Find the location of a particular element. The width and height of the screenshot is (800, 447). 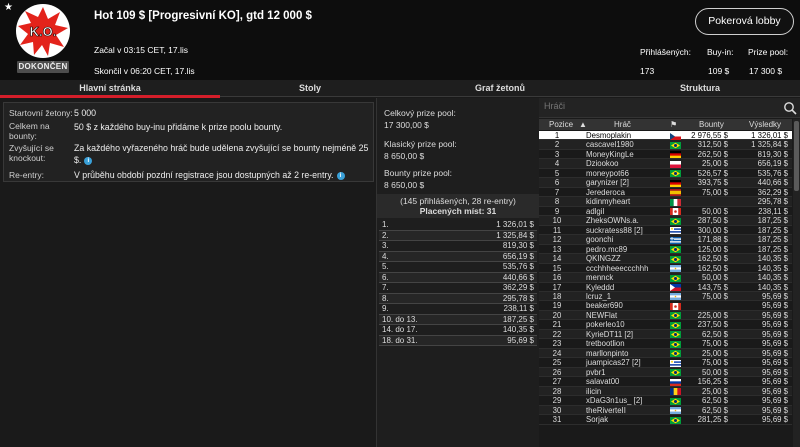

player-name: ilicin is located at coordinates (594, 391).